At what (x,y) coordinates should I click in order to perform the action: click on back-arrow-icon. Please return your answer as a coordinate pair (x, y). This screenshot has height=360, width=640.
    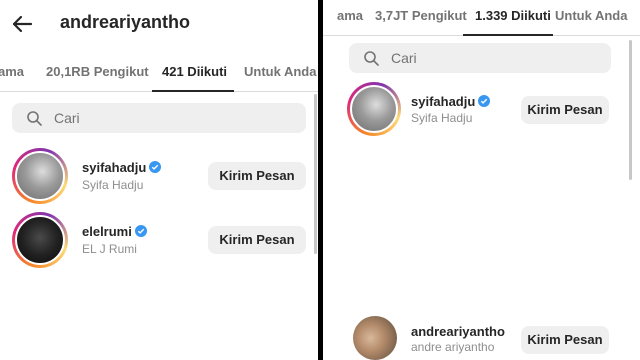
    Looking at the image, I should click on (22, 24).